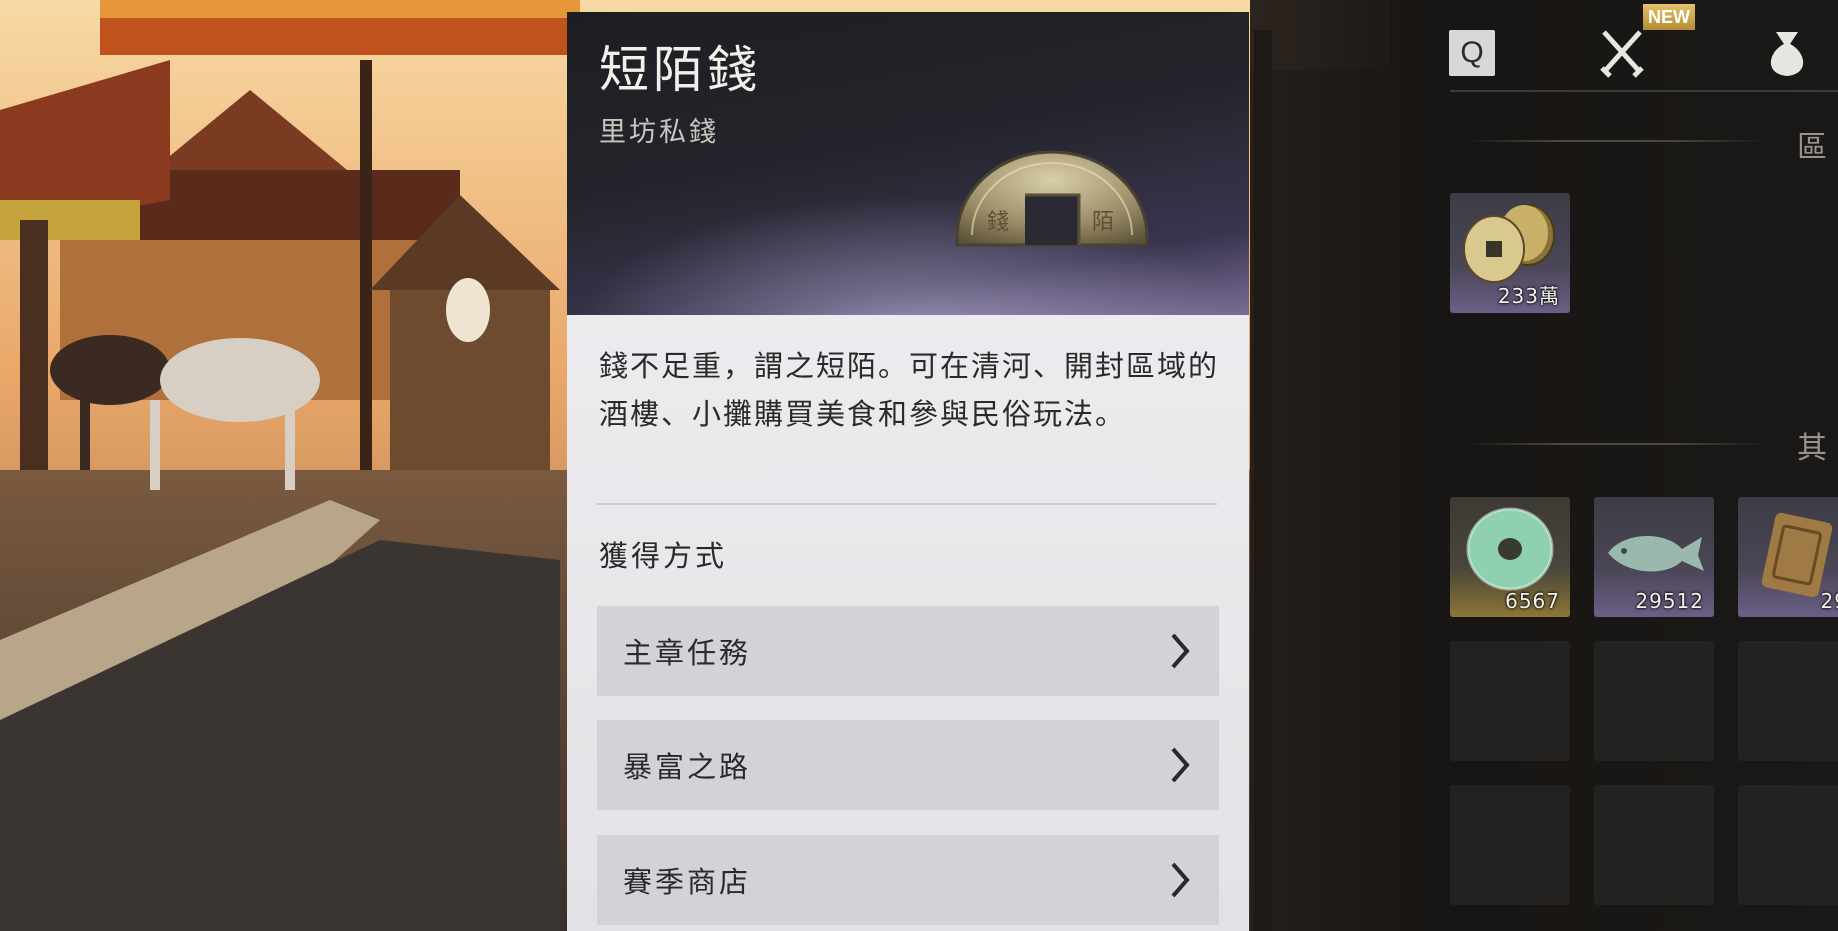 The width and height of the screenshot is (1838, 931). Describe the element at coordinates (663, 556) in the screenshot. I see `obtain-methods-title: 獲得方式` at that location.